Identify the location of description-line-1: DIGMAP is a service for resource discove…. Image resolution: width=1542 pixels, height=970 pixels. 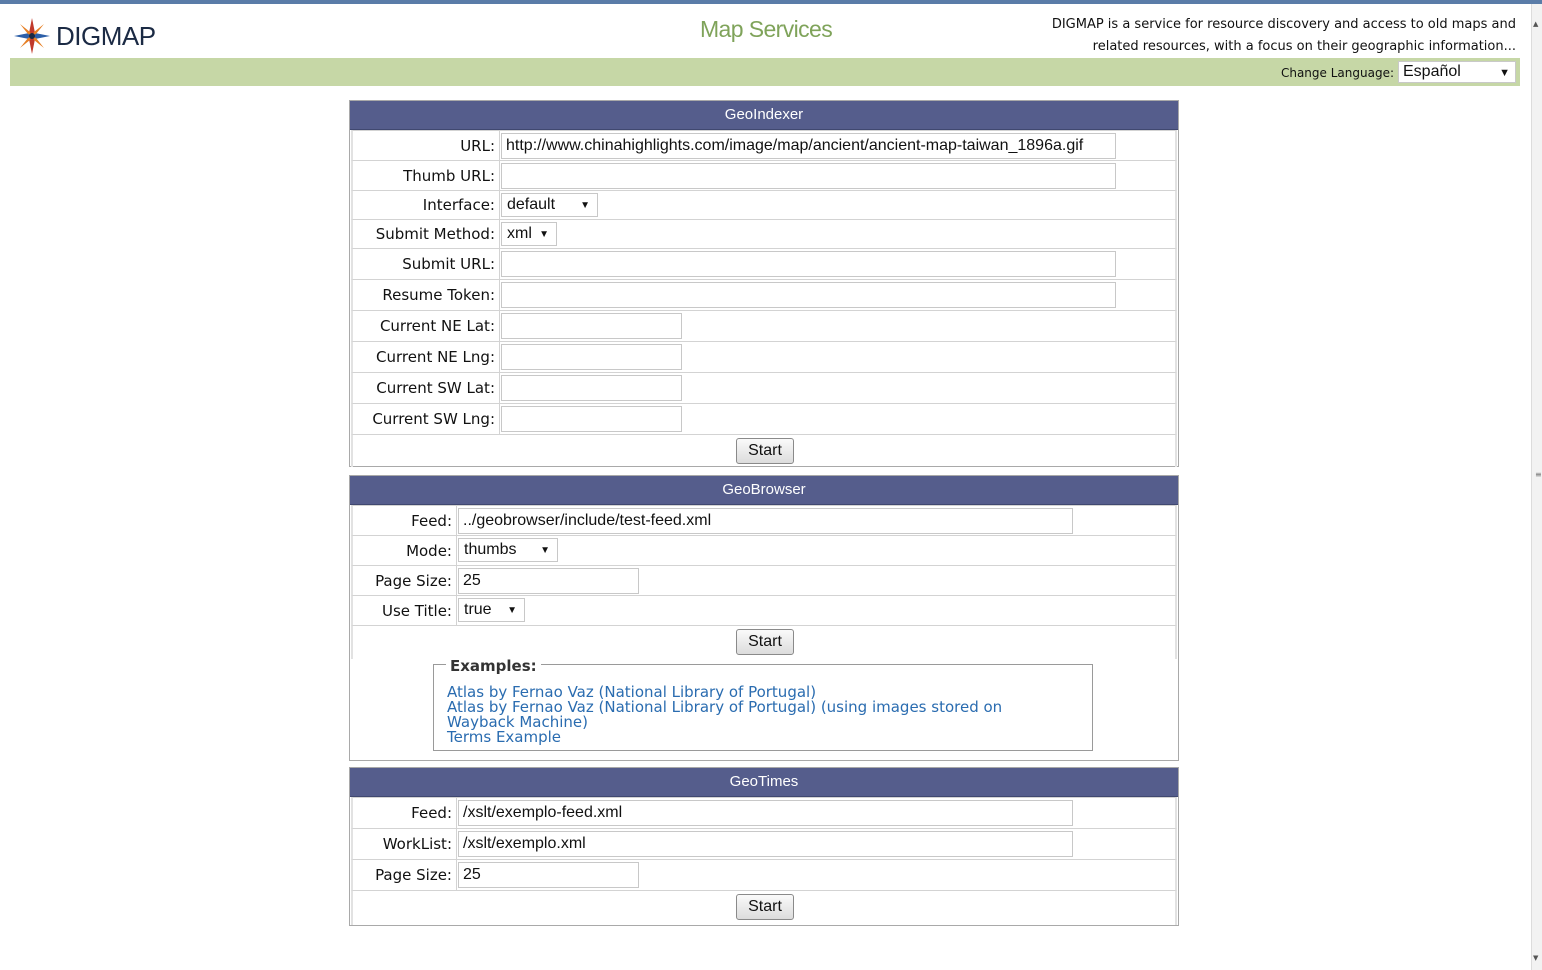
(1283, 24).